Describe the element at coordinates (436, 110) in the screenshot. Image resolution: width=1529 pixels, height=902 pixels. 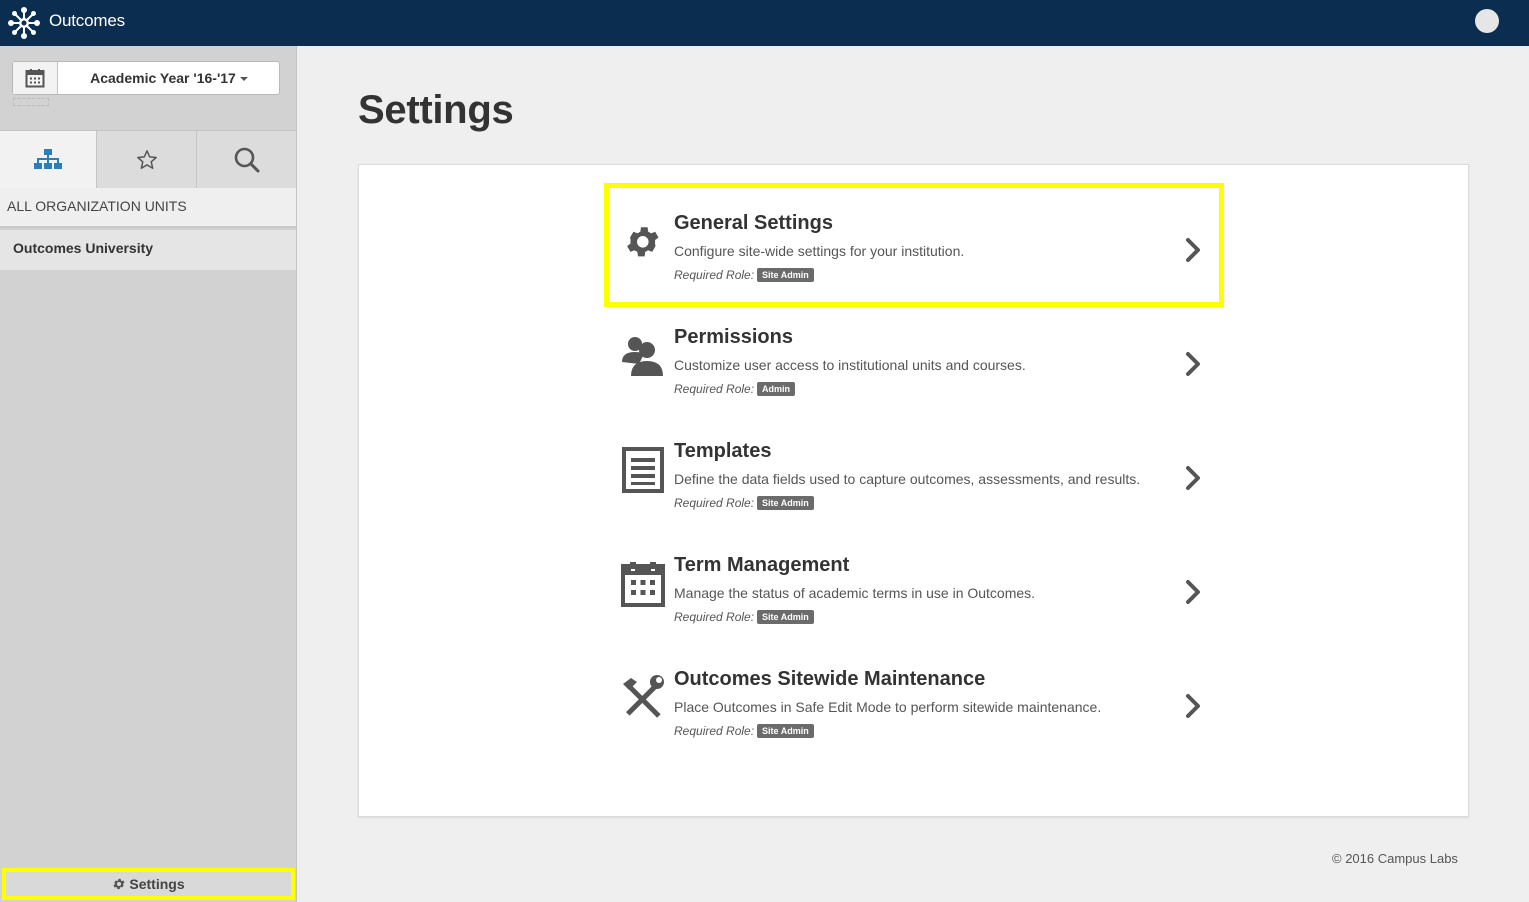
I see `page-title: Settings` at that location.